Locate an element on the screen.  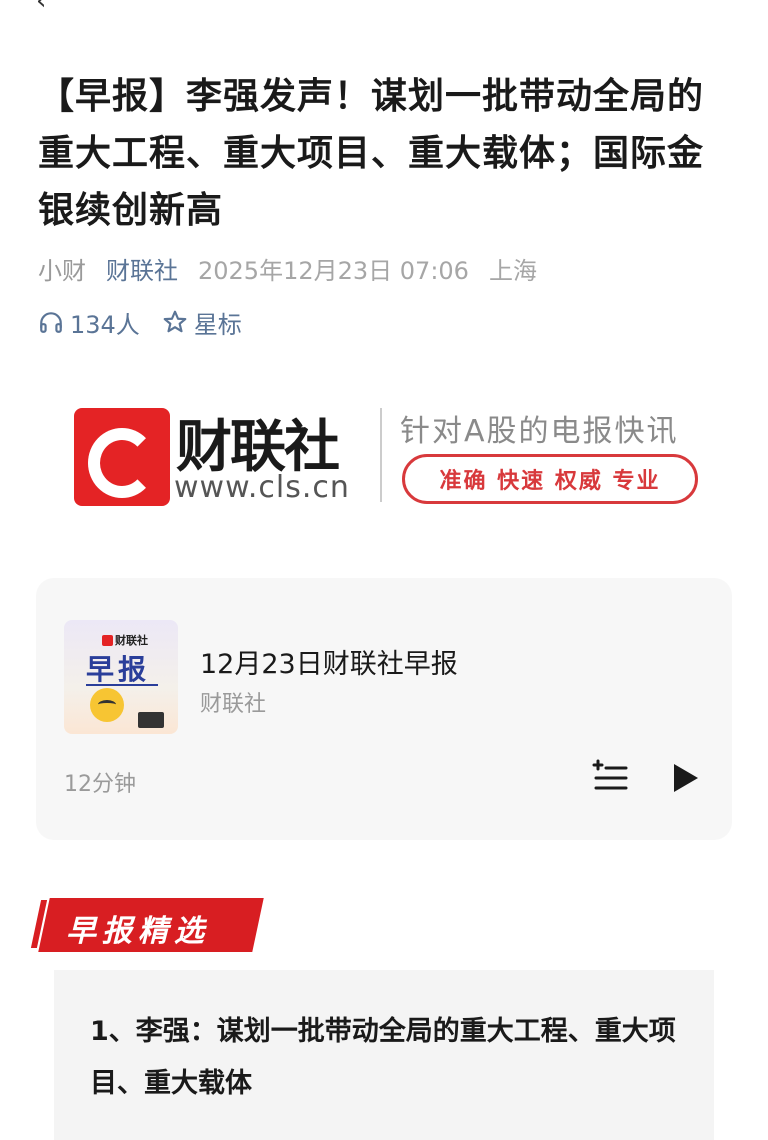
article-stats: 134人 星标 is located at coordinates (151, 322).